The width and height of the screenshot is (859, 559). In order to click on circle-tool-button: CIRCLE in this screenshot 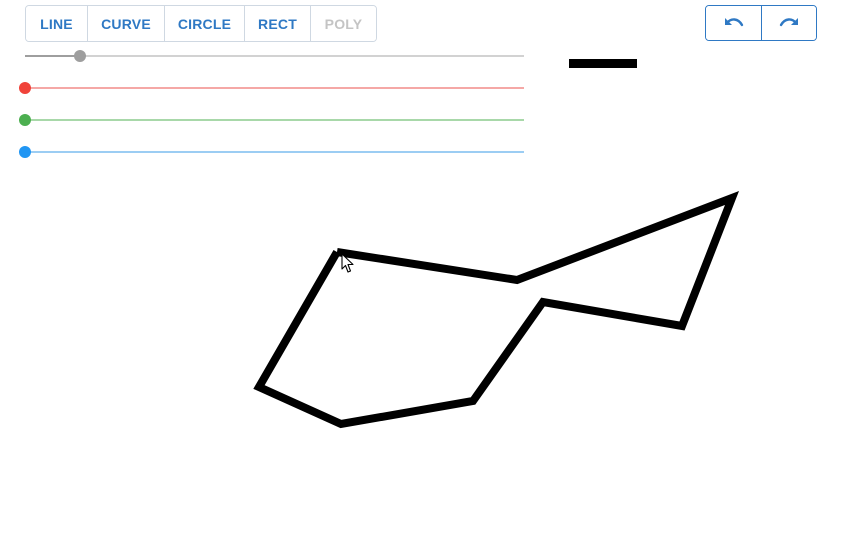, I will do `click(205, 23)`.